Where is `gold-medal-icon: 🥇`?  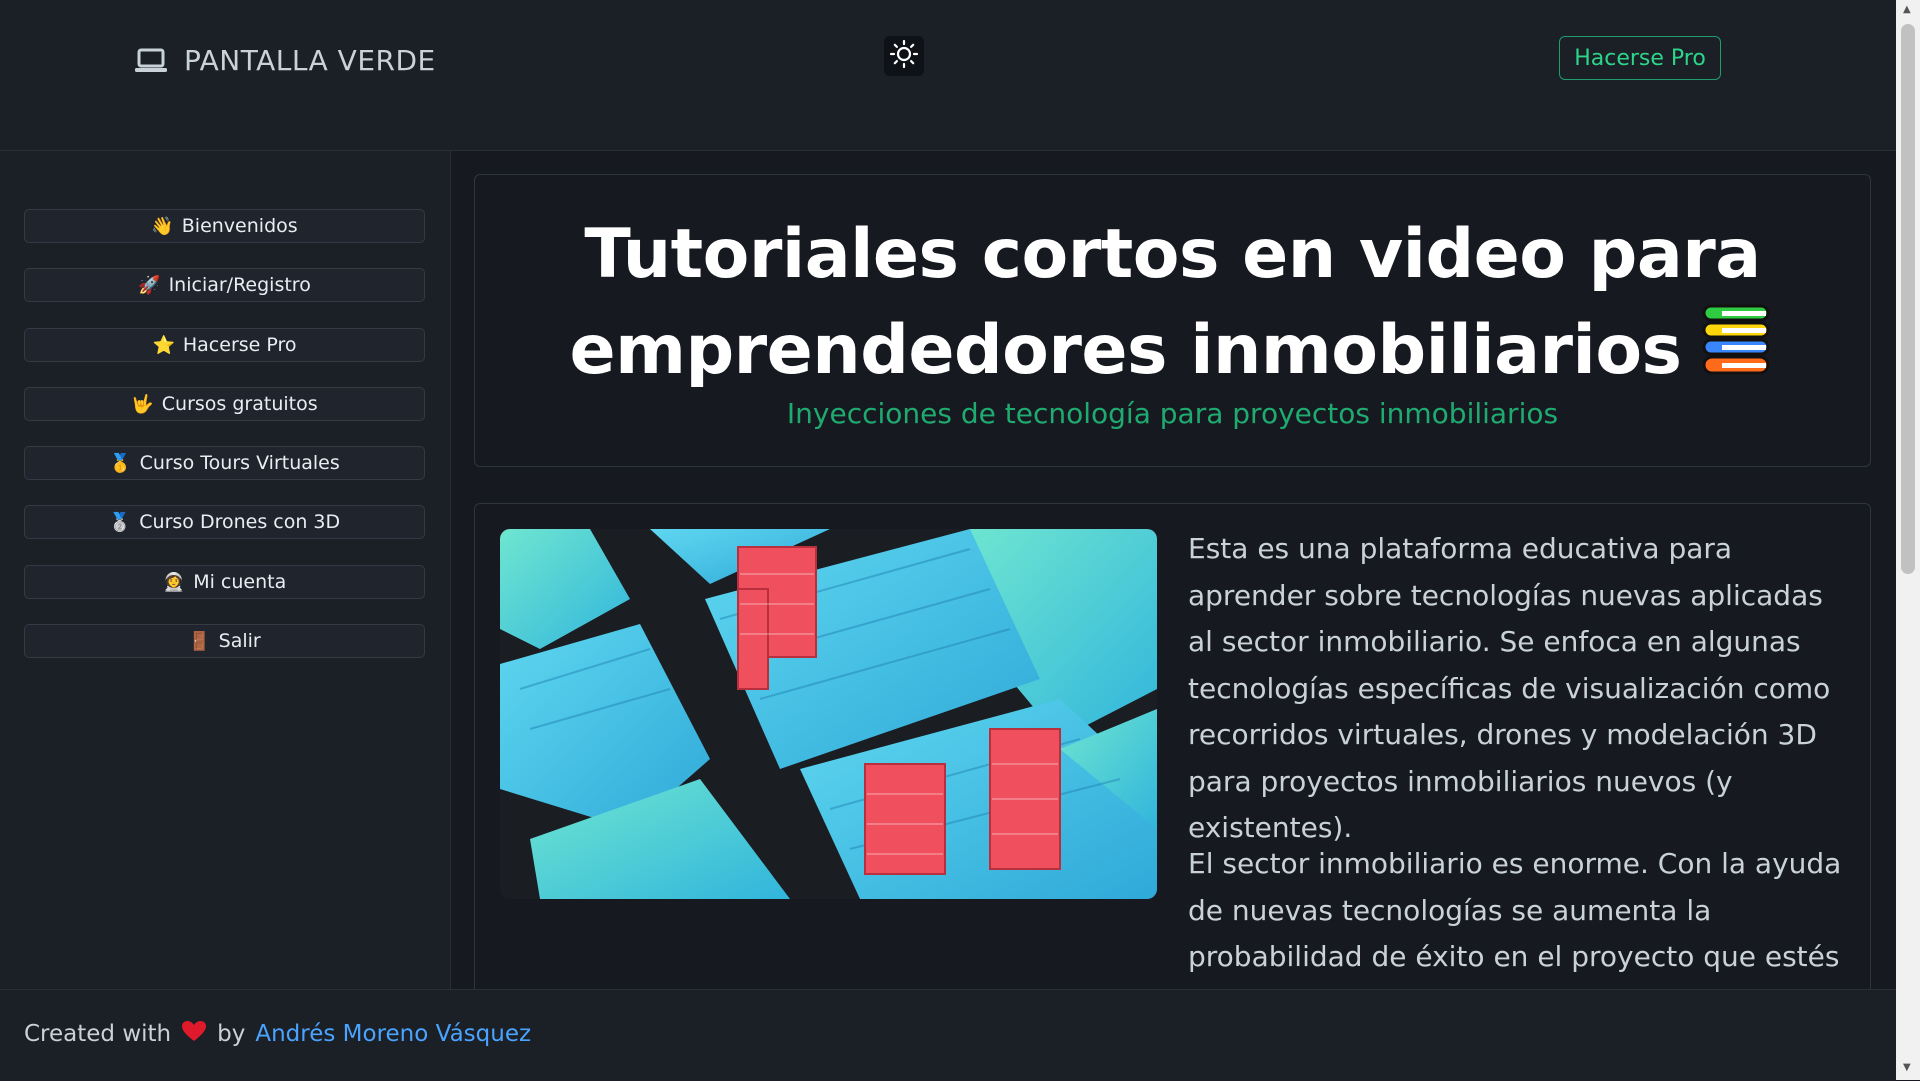 gold-medal-icon: 🥇 is located at coordinates (120, 463).